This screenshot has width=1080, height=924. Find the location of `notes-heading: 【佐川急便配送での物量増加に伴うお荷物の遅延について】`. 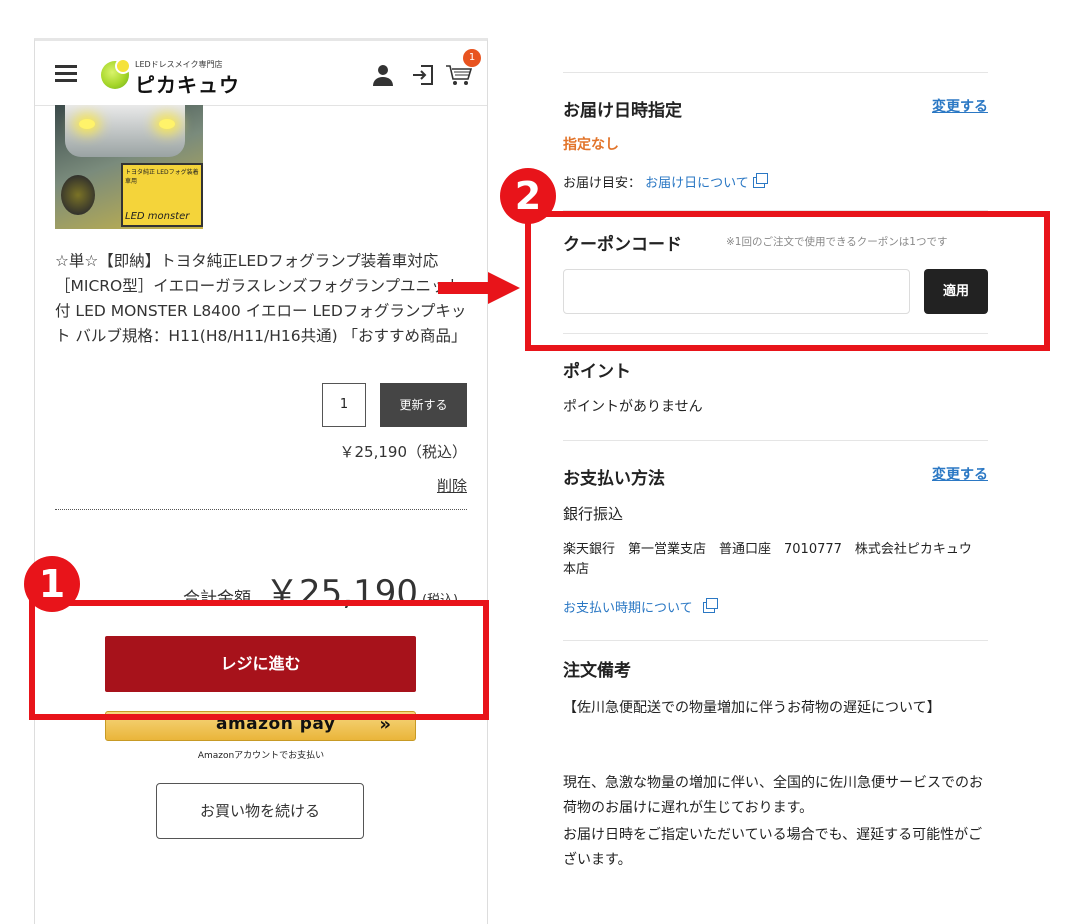

notes-heading: 【佐川急便配送での物量増加に伴うお荷物の遅延について】 is located at coordinates (752, 708).